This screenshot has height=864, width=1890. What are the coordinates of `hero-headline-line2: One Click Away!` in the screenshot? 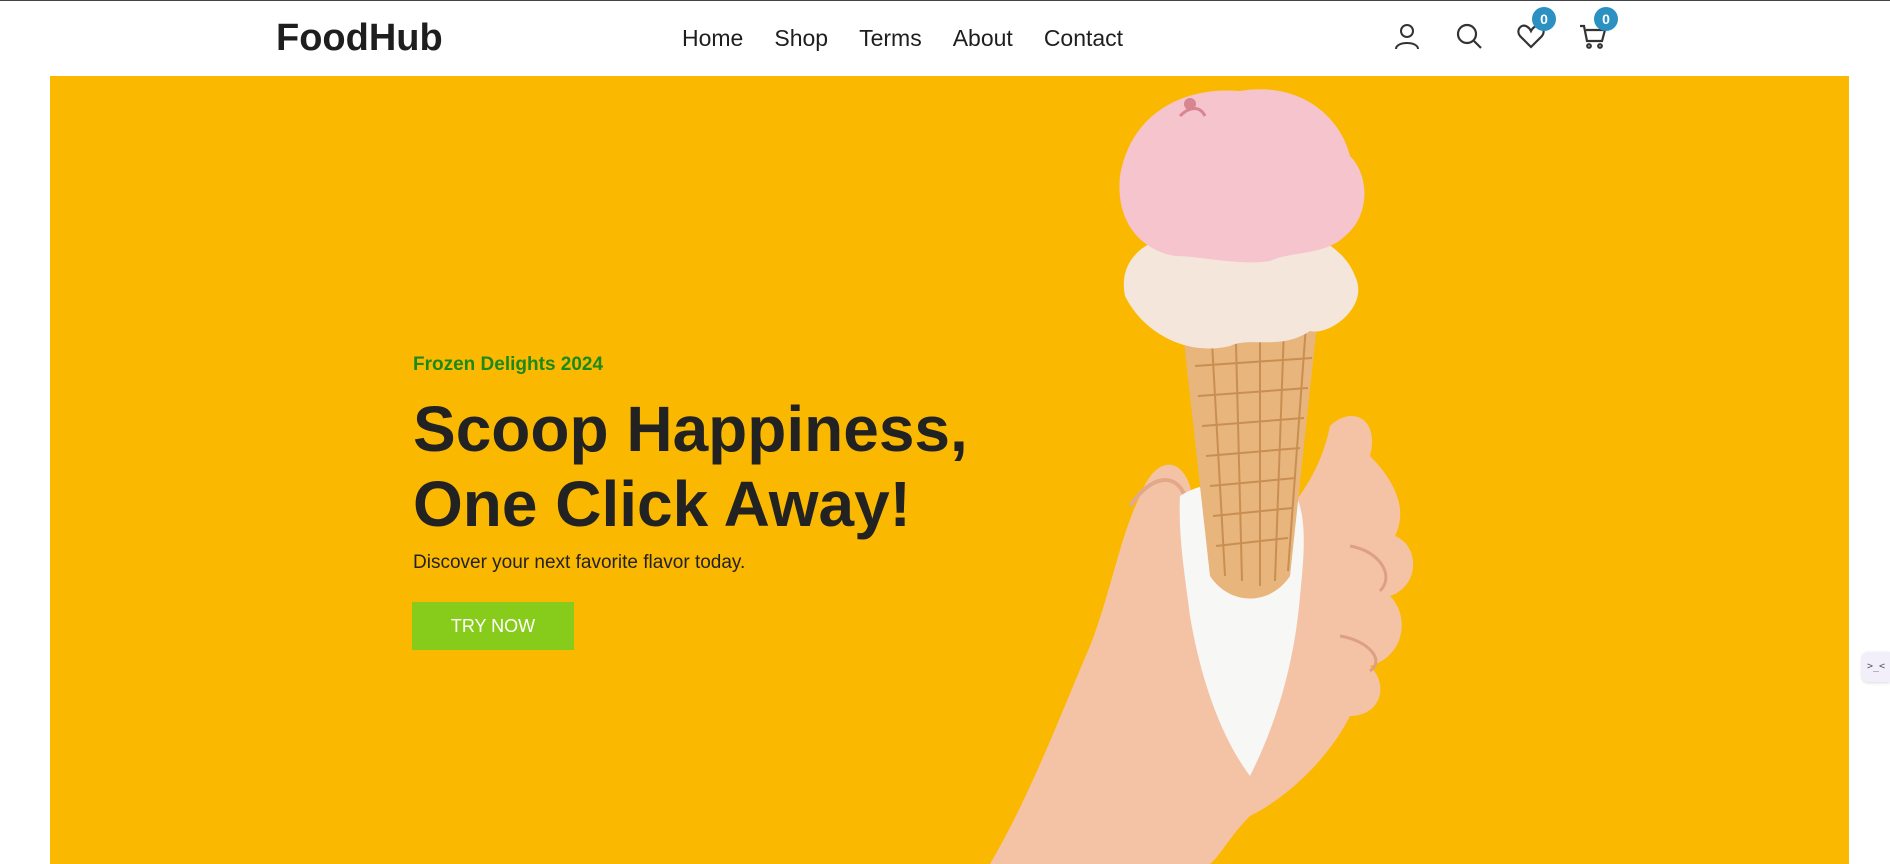 It's located at (662, 504).